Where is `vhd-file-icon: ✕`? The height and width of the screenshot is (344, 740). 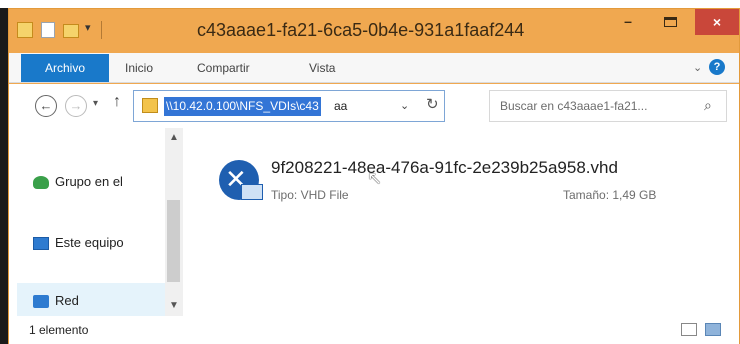
vhd-file-icon: ✕ is located at coordinates (241, 180).